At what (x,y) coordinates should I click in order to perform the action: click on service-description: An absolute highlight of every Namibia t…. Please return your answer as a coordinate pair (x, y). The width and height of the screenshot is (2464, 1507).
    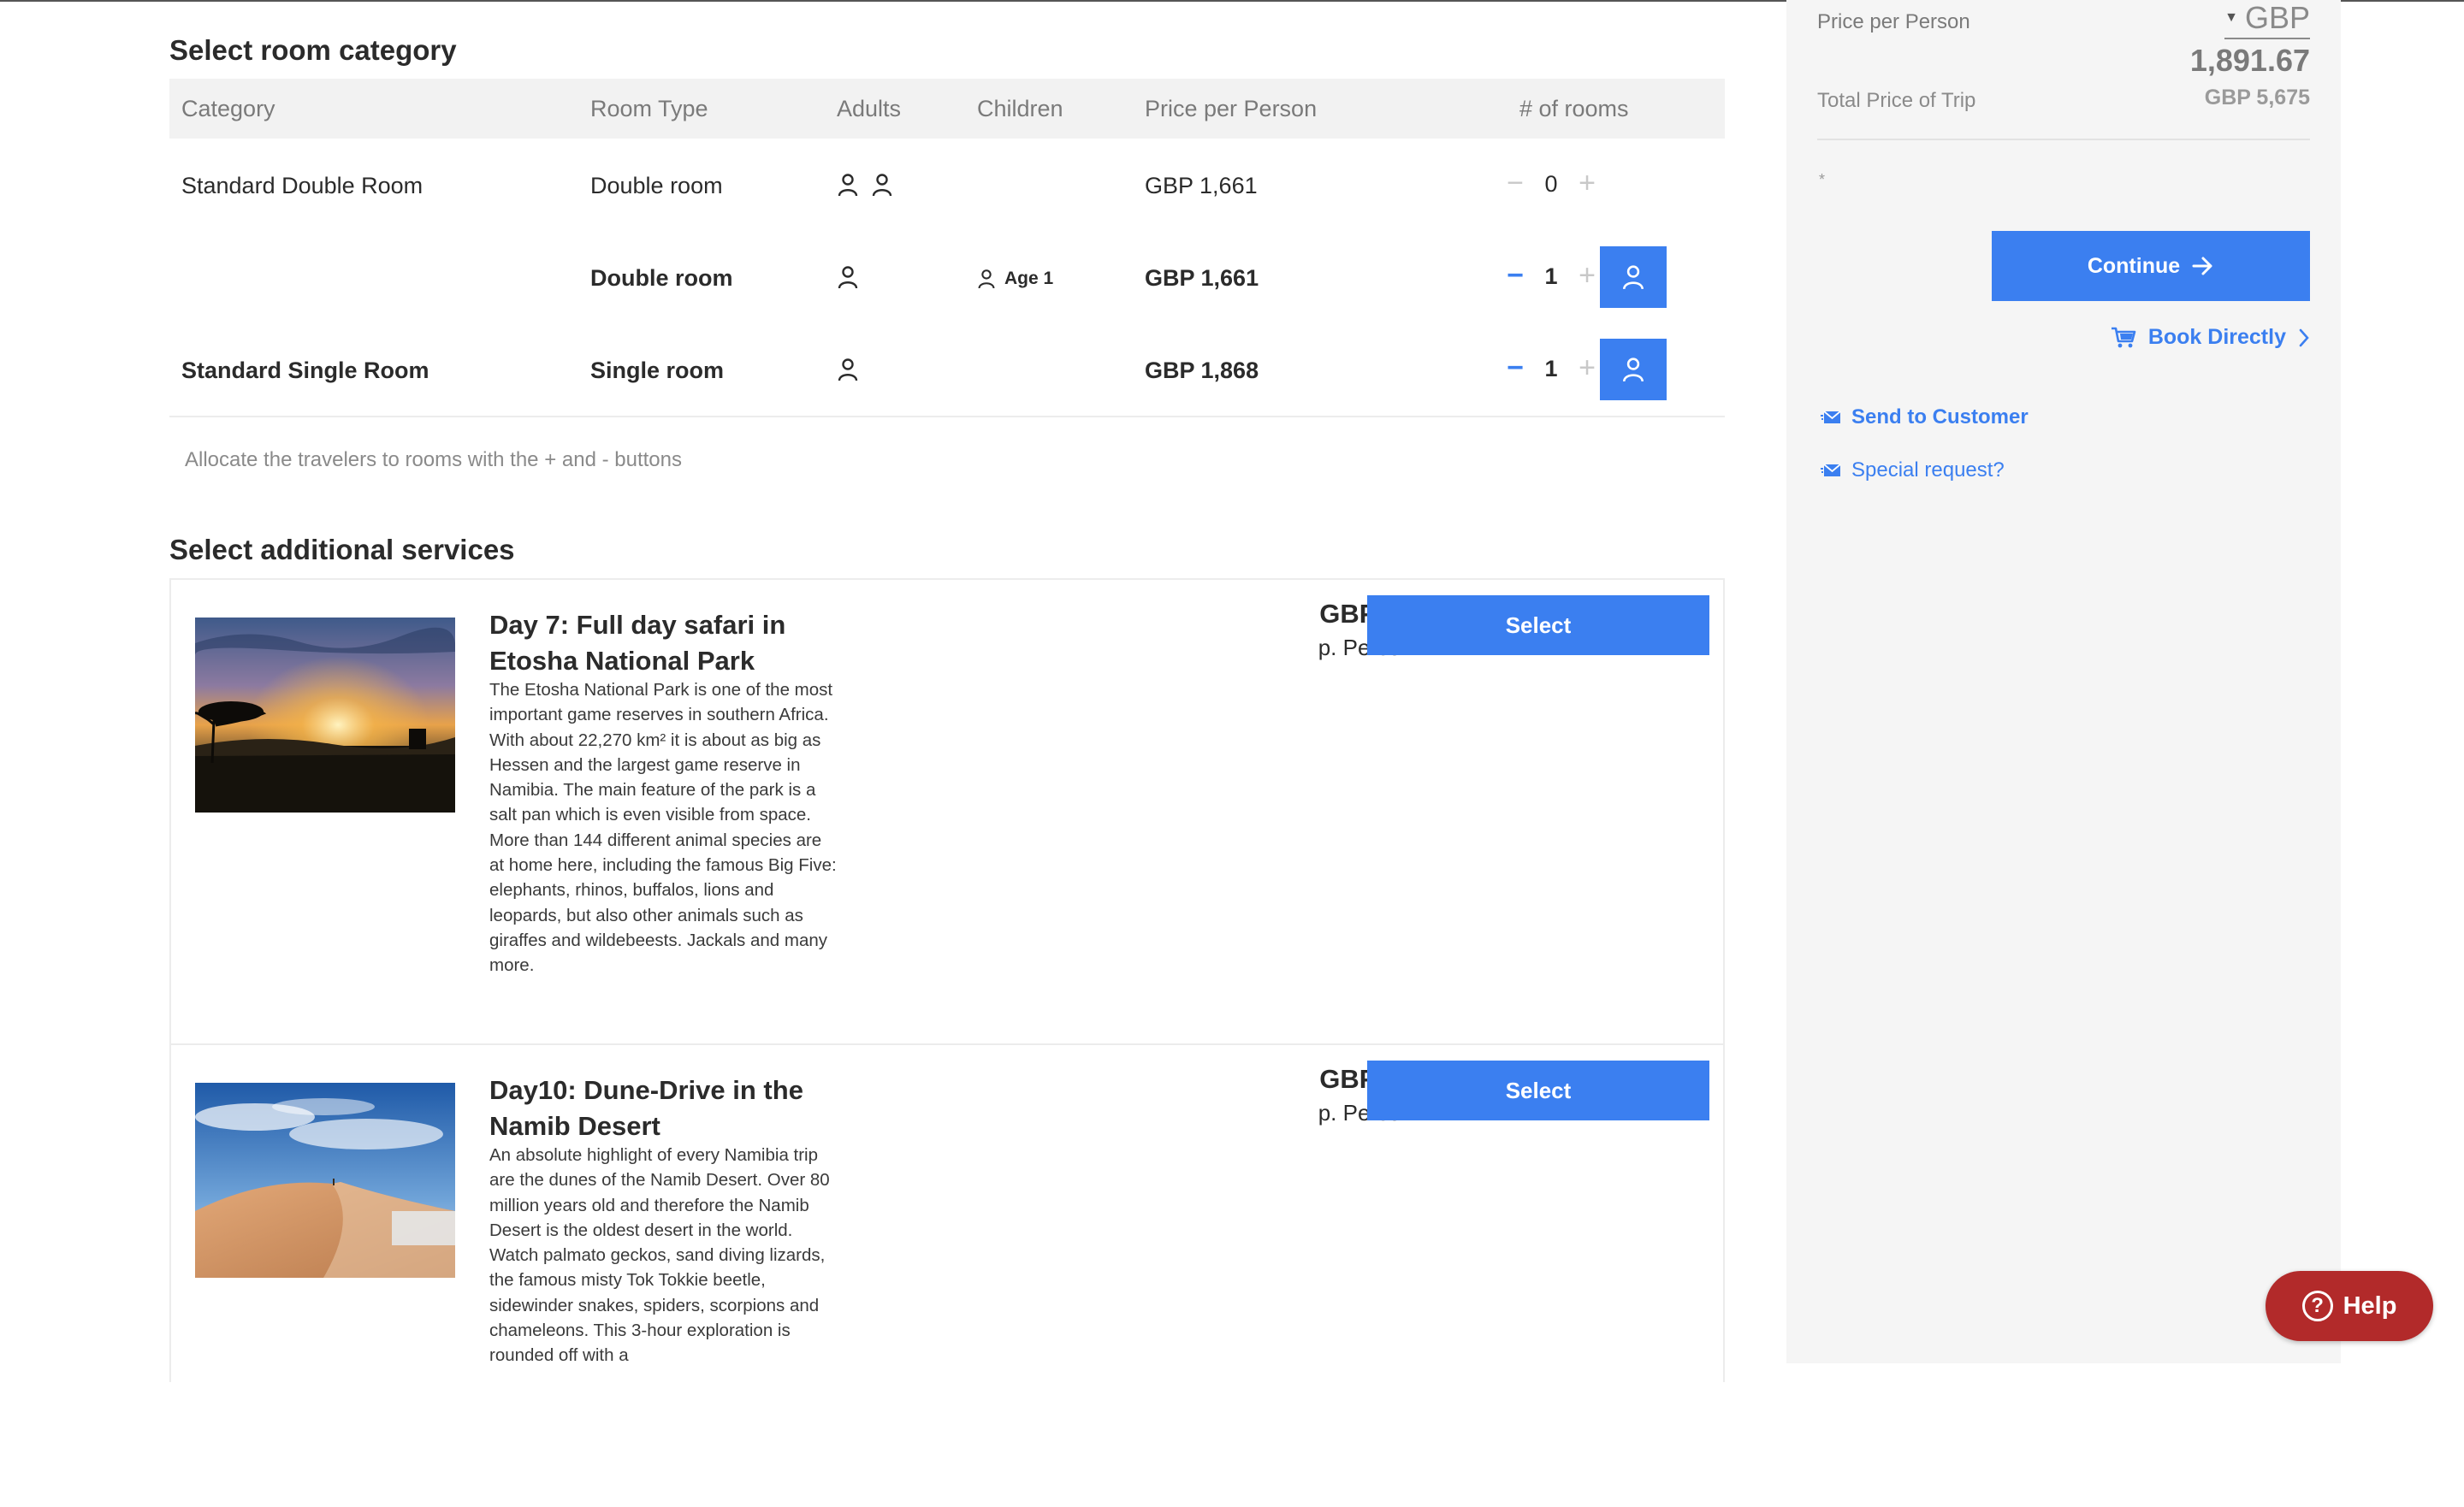
    Looking at the image, I should click on (659, 1255).